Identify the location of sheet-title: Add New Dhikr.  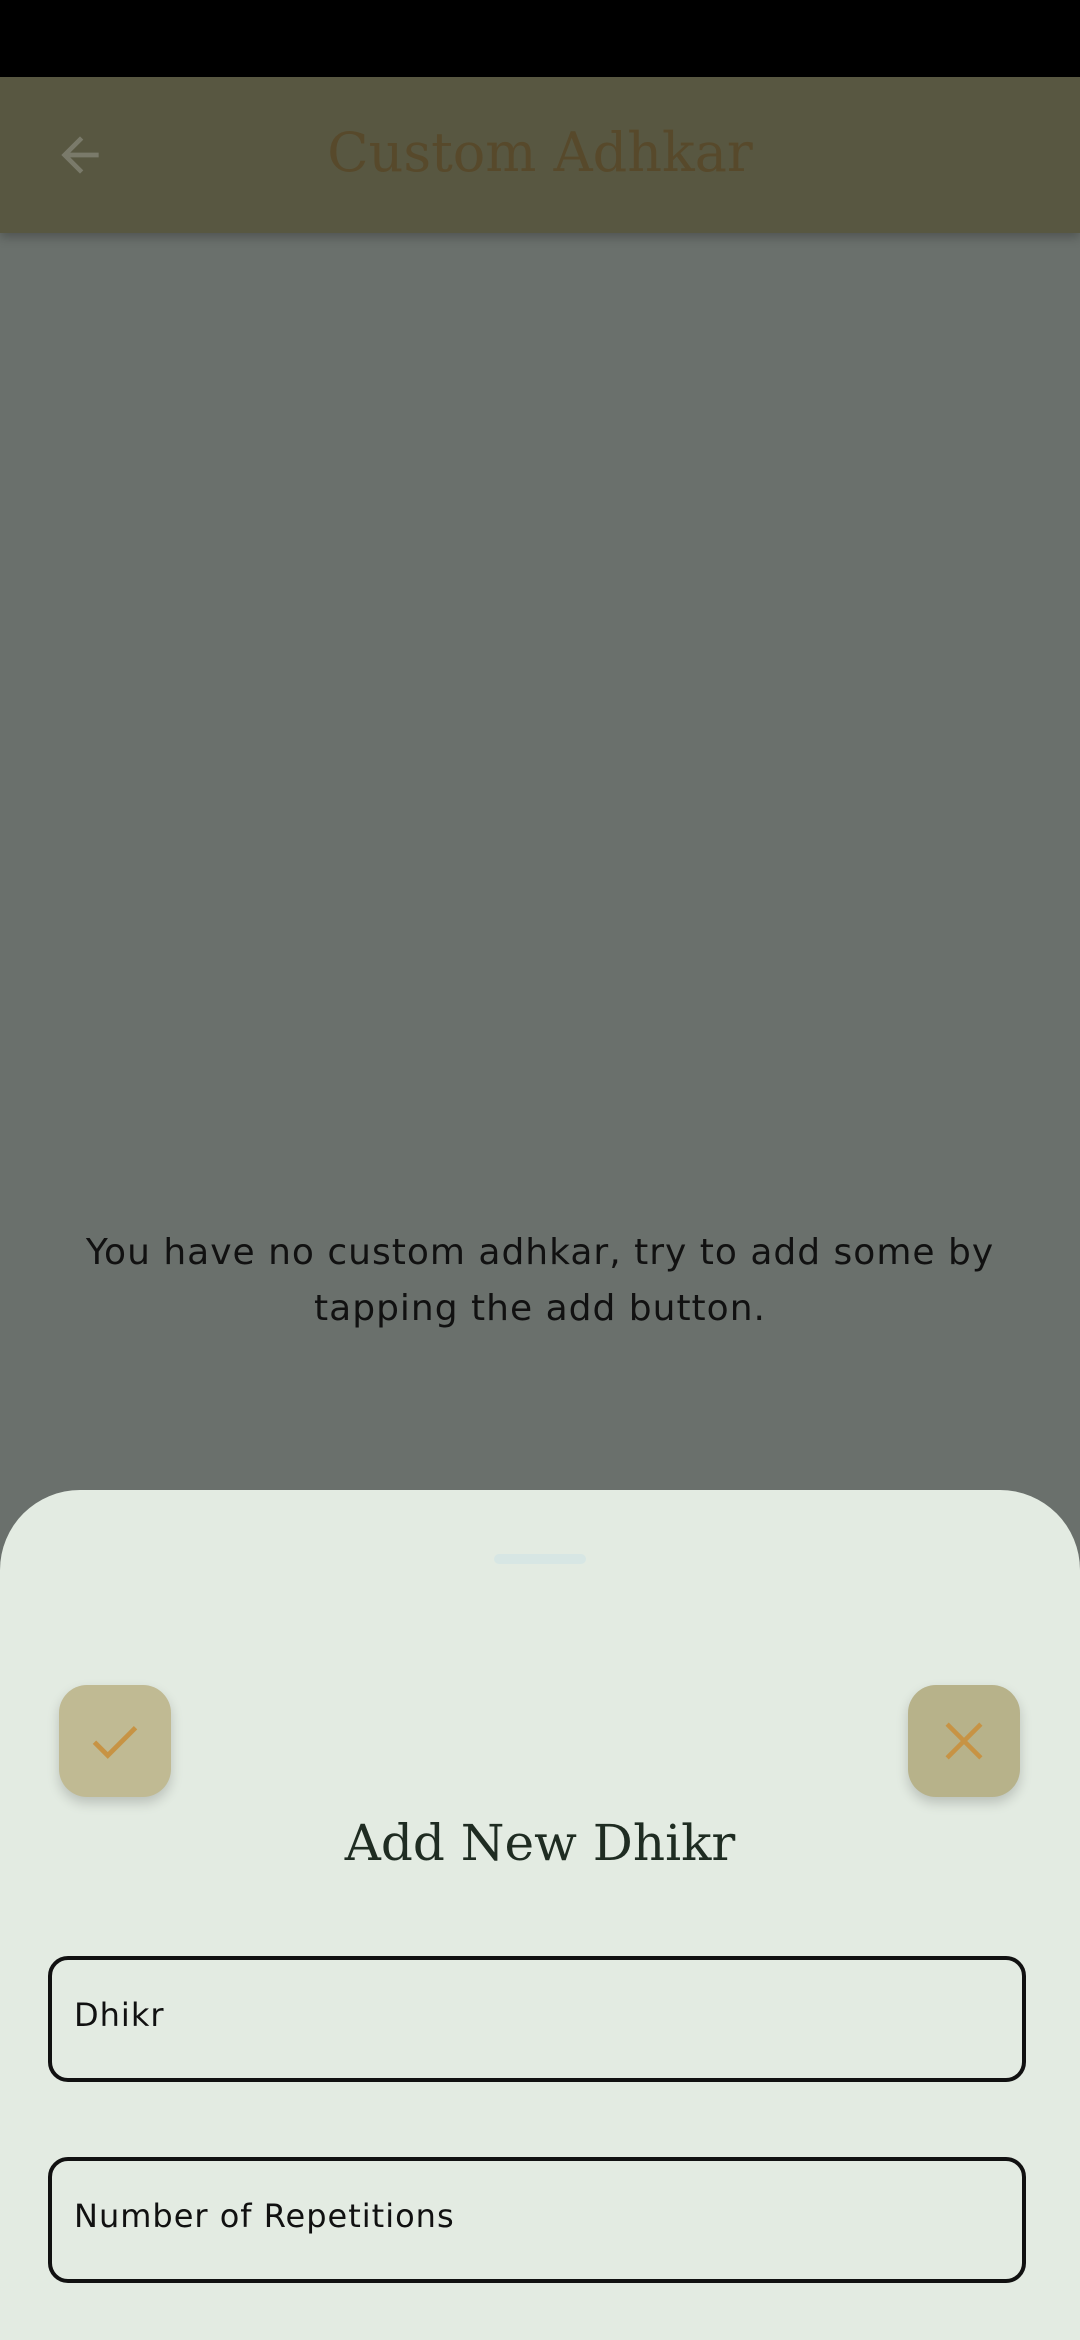
(540, 1843).